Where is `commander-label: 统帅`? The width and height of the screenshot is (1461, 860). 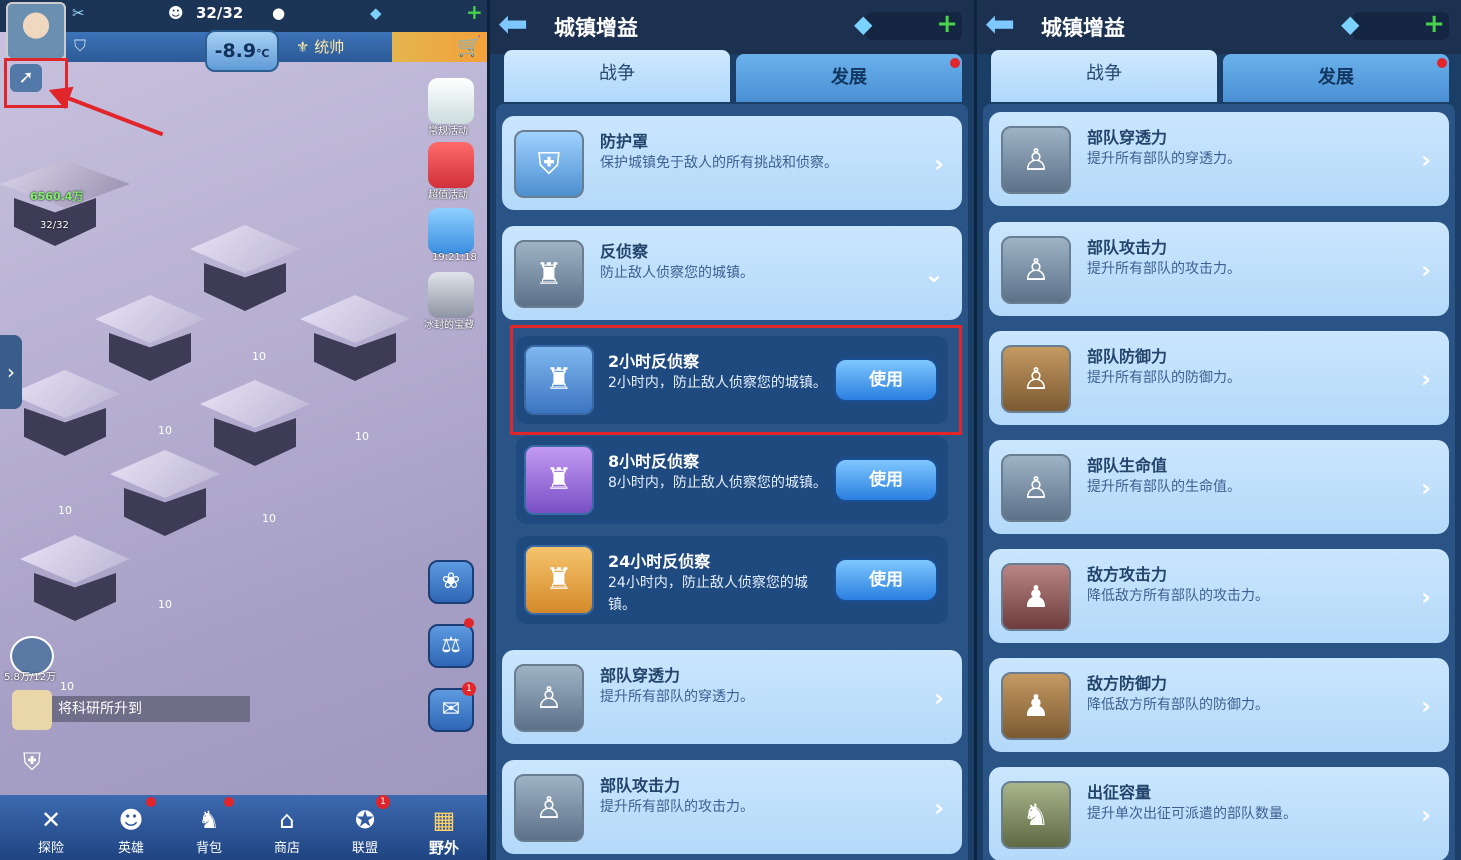 commander-label: 统帅 is located at coordinates (329, 47).